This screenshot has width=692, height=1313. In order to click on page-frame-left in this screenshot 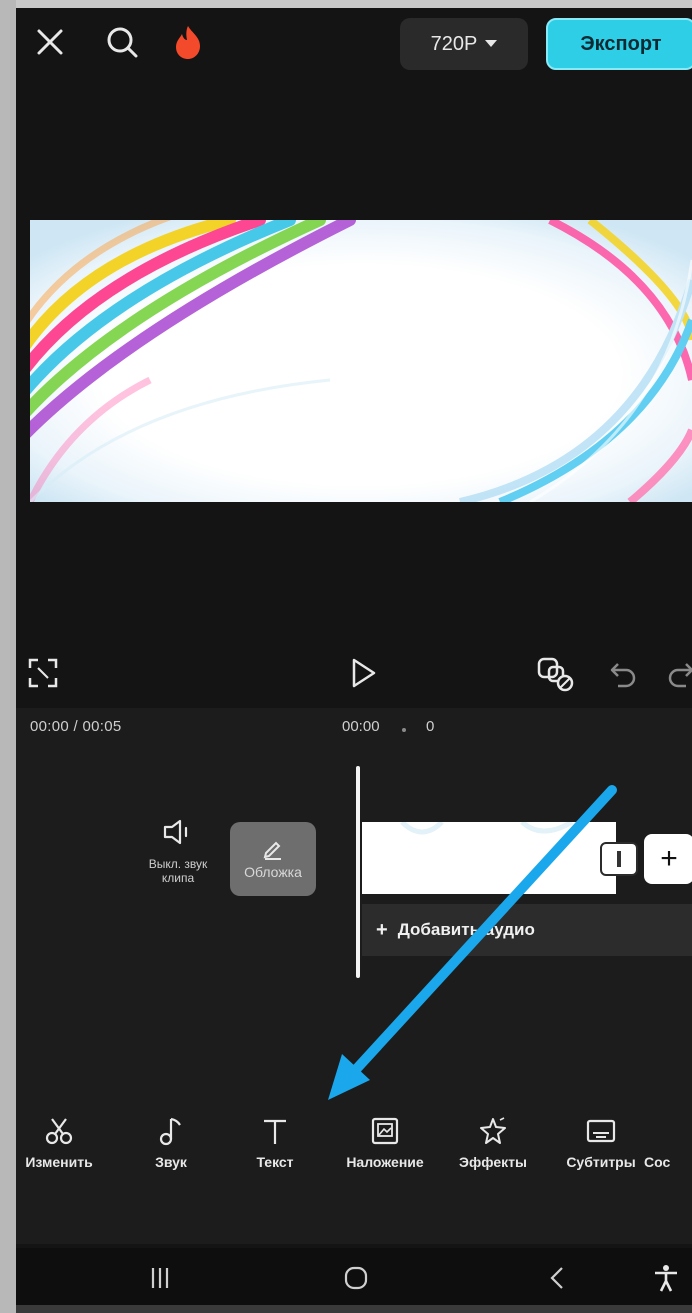, I will do `click(8, 656)`.